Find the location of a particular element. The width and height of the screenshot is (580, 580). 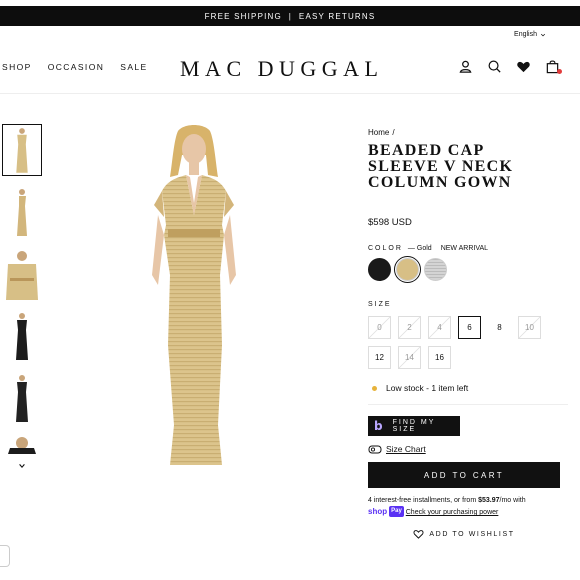

fit-logo-icon: b is located at coordinates (379, 426).